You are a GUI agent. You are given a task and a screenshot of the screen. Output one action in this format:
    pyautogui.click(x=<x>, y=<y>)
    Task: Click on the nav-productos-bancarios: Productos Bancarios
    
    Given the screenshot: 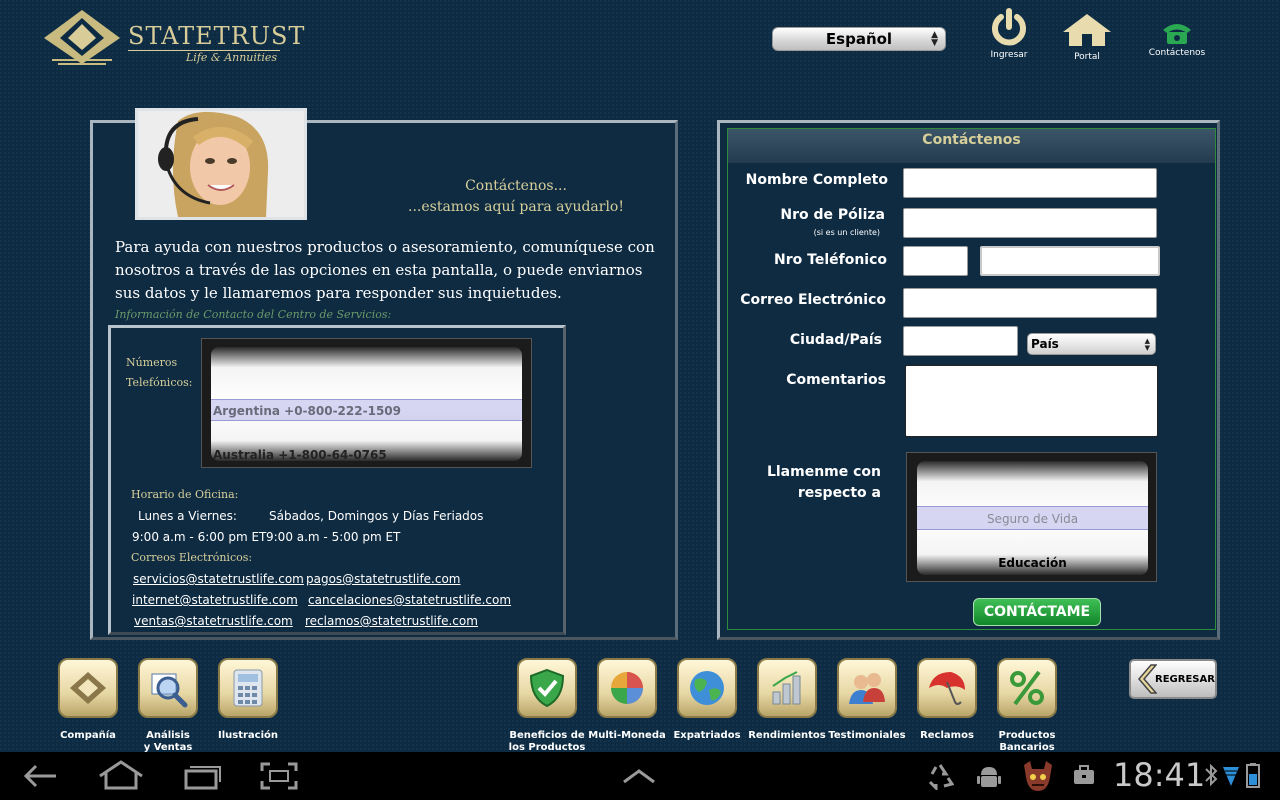 What is the action you would take?
    pyautogui.click(x=1027, y=706)
    